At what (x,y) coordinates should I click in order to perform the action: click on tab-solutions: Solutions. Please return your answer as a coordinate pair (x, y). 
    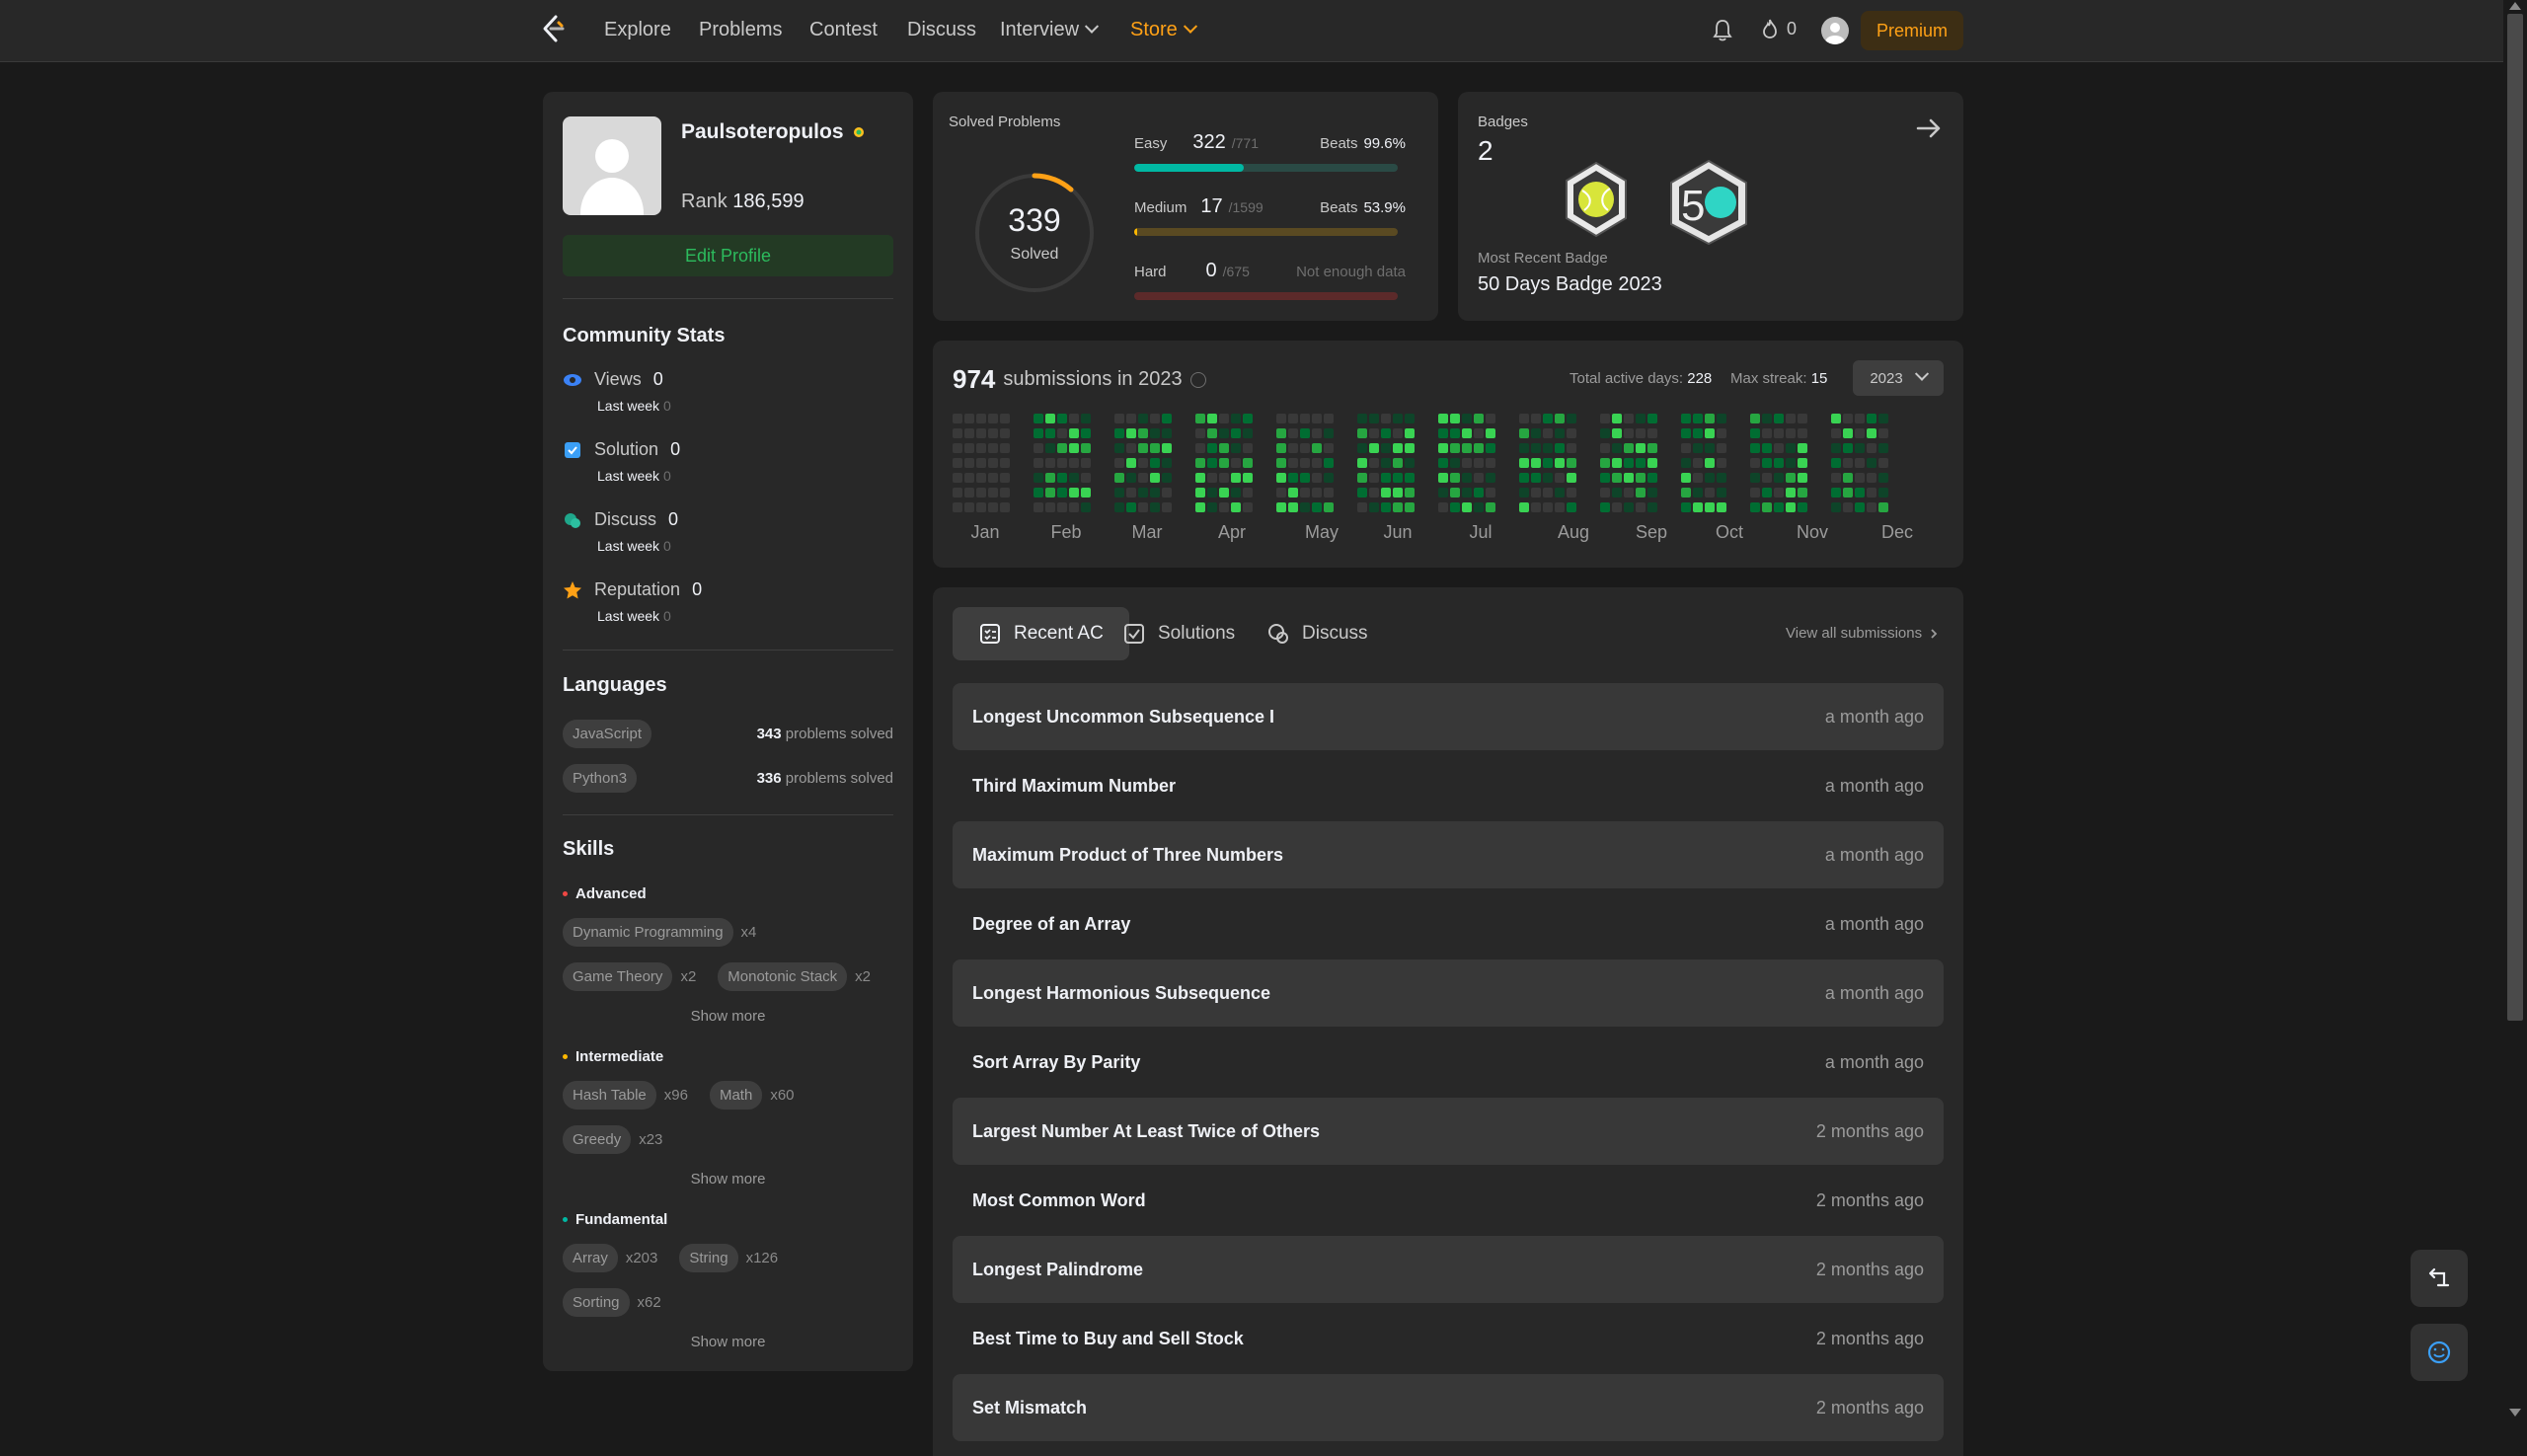
    Looking at the image, I should click on (1179, 633).